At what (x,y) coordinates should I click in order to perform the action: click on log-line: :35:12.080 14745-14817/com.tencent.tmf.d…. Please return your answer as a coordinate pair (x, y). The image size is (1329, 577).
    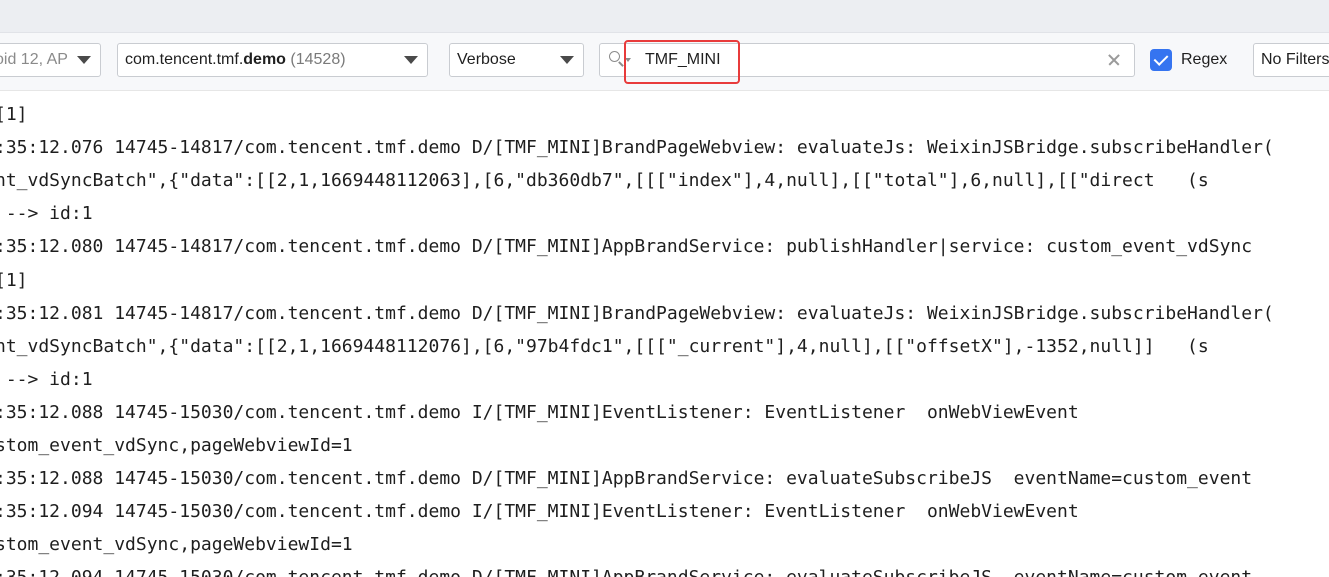
    Looking at the image, I should click on (626, 247).